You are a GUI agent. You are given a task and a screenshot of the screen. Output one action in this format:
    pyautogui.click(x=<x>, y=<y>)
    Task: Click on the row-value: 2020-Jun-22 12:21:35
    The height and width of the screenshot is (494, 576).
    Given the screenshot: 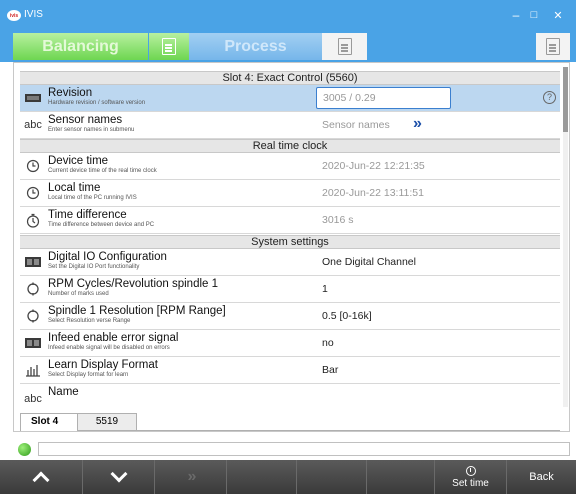 What is the action you would take?
    pyautogui.click(x=373, y=166)
    